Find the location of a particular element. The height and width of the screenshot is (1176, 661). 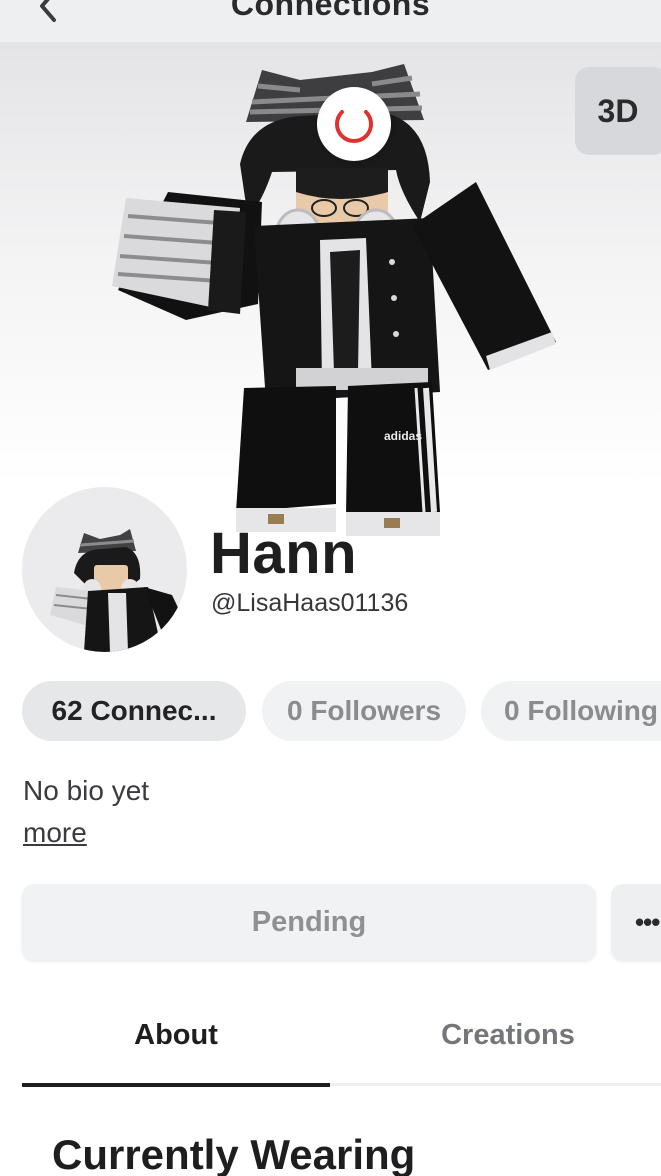

bio-text: No bio yet is located at coordinates (86, 790).